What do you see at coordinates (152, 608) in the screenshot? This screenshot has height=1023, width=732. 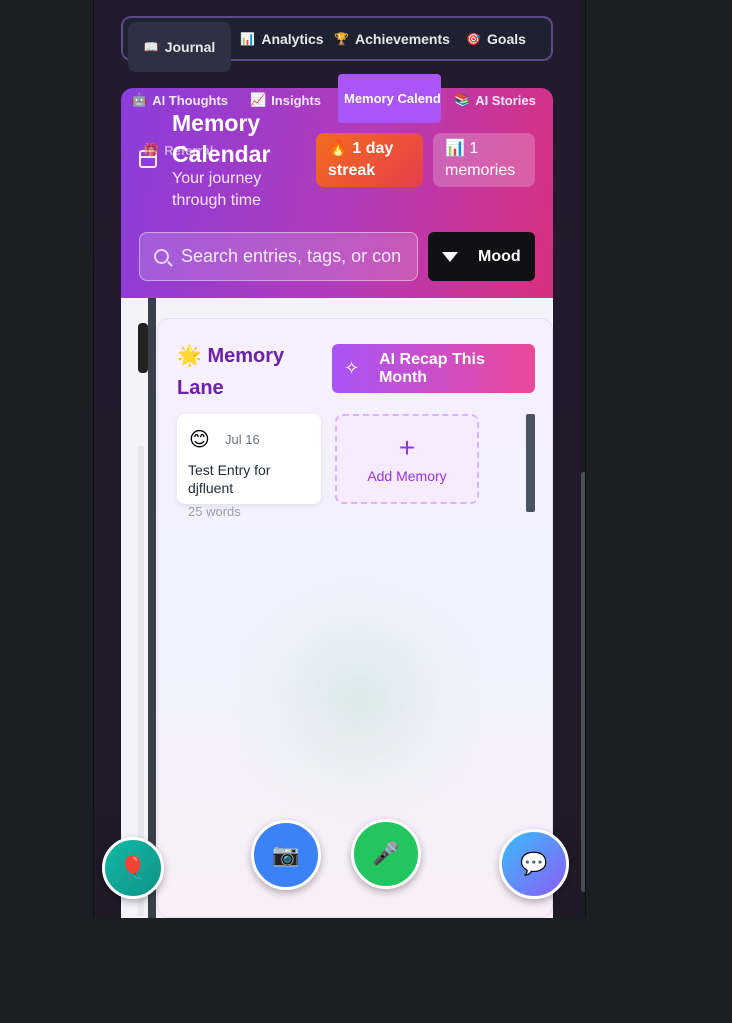 I see `side-divider` at bounding box center [152, 608].